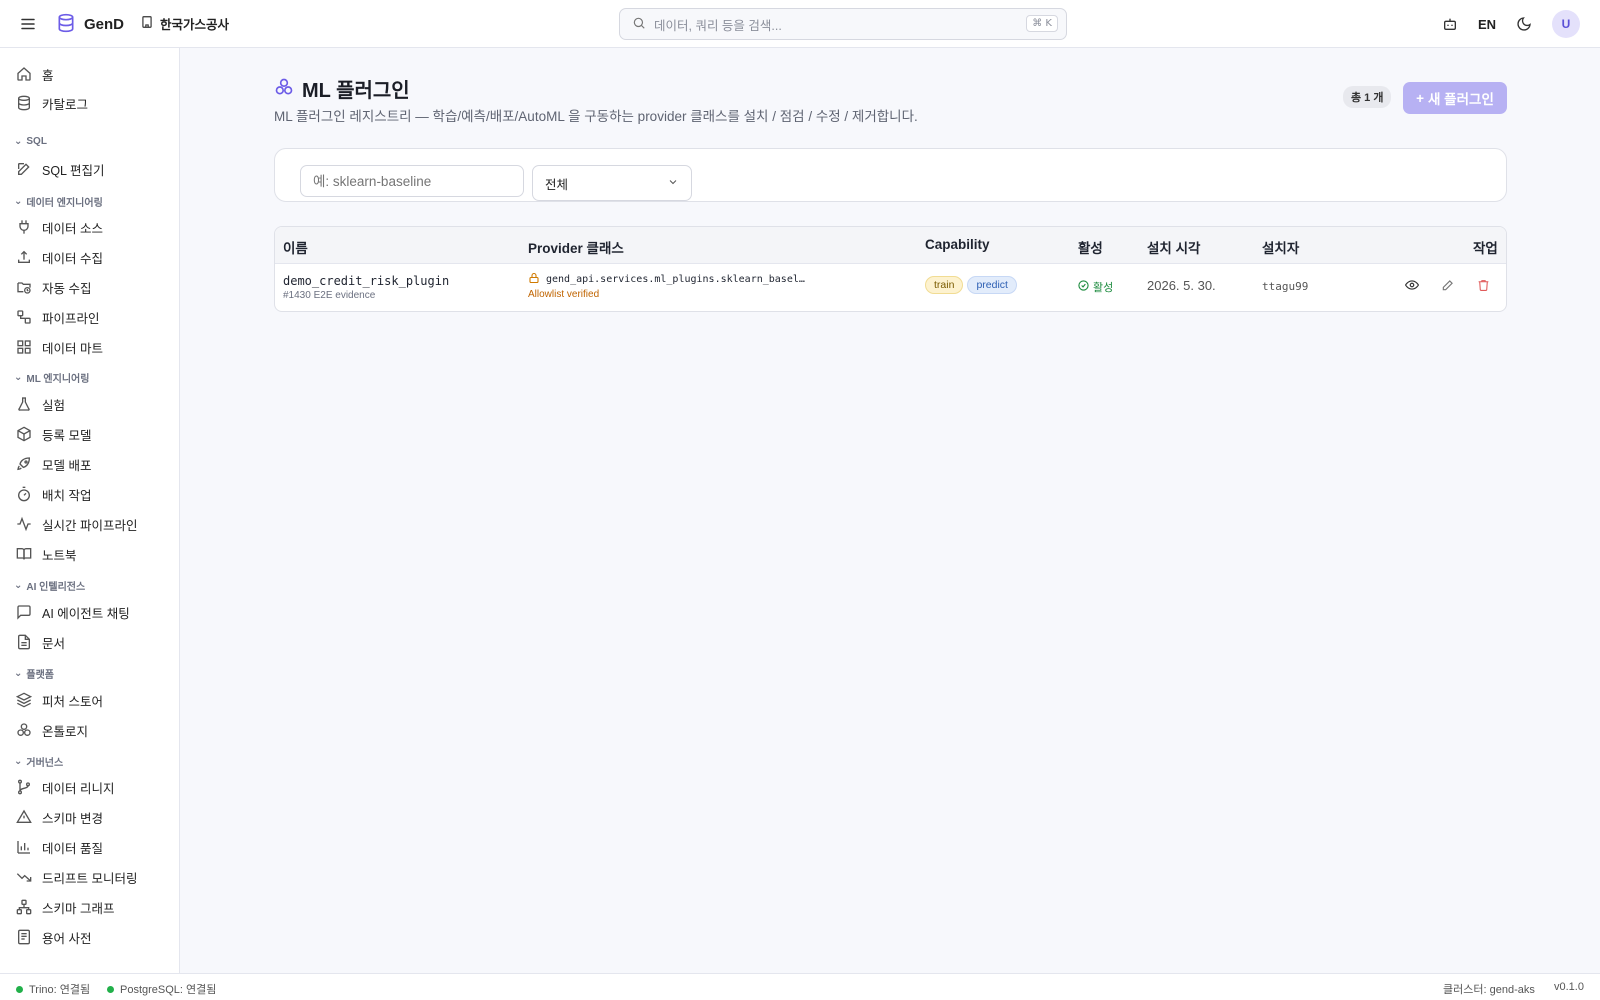  I want to click on col-capability: Capability, so click(957, 244).